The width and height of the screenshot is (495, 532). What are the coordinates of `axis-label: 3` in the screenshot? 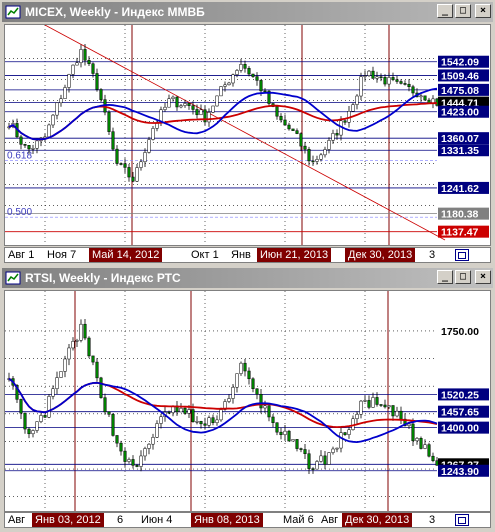 It's located at (432, 520).